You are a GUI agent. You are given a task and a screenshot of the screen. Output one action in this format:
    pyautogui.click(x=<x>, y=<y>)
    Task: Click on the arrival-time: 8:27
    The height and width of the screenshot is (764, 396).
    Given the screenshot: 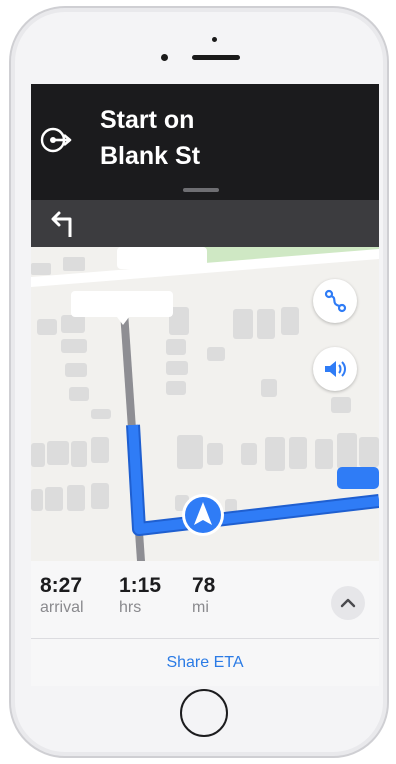 What is the action you would take?
    pyautogui.click(x=61, y=585)
    